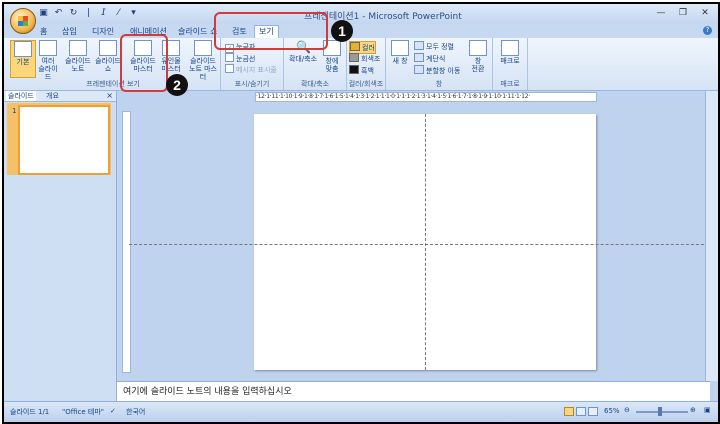  Describe the element at coordinates (136, 412) in the screenshot. I see `language: 한국어` at that location.